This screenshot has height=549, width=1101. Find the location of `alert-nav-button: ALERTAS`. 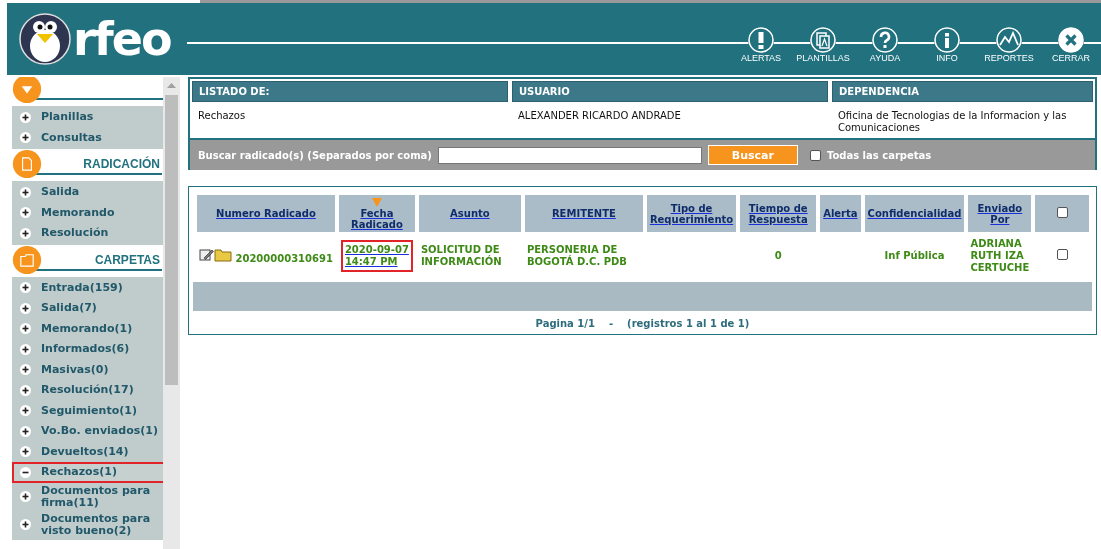

alert-nav-button: ALERTAS is located at coordinates (761, 45).